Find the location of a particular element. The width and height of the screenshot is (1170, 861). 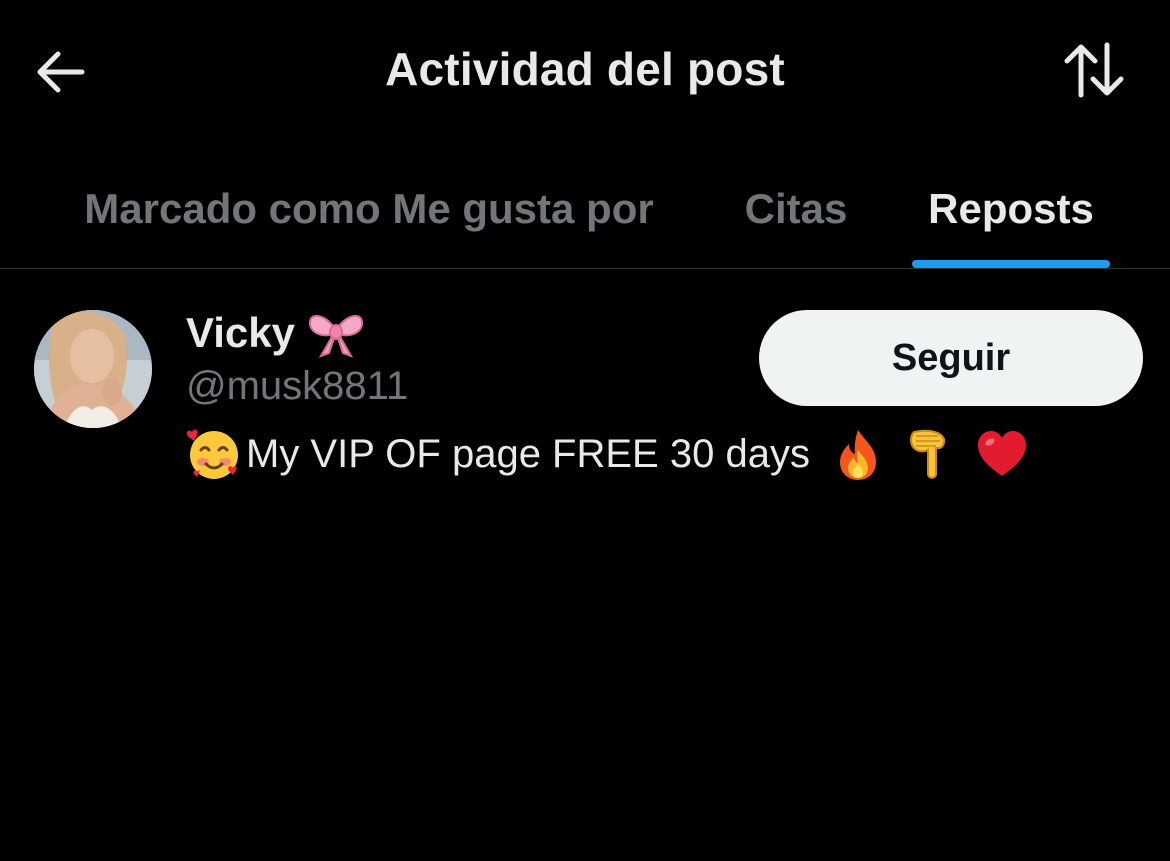

smiling-face-with-hearts-icon is located at coordinates (212, 454).